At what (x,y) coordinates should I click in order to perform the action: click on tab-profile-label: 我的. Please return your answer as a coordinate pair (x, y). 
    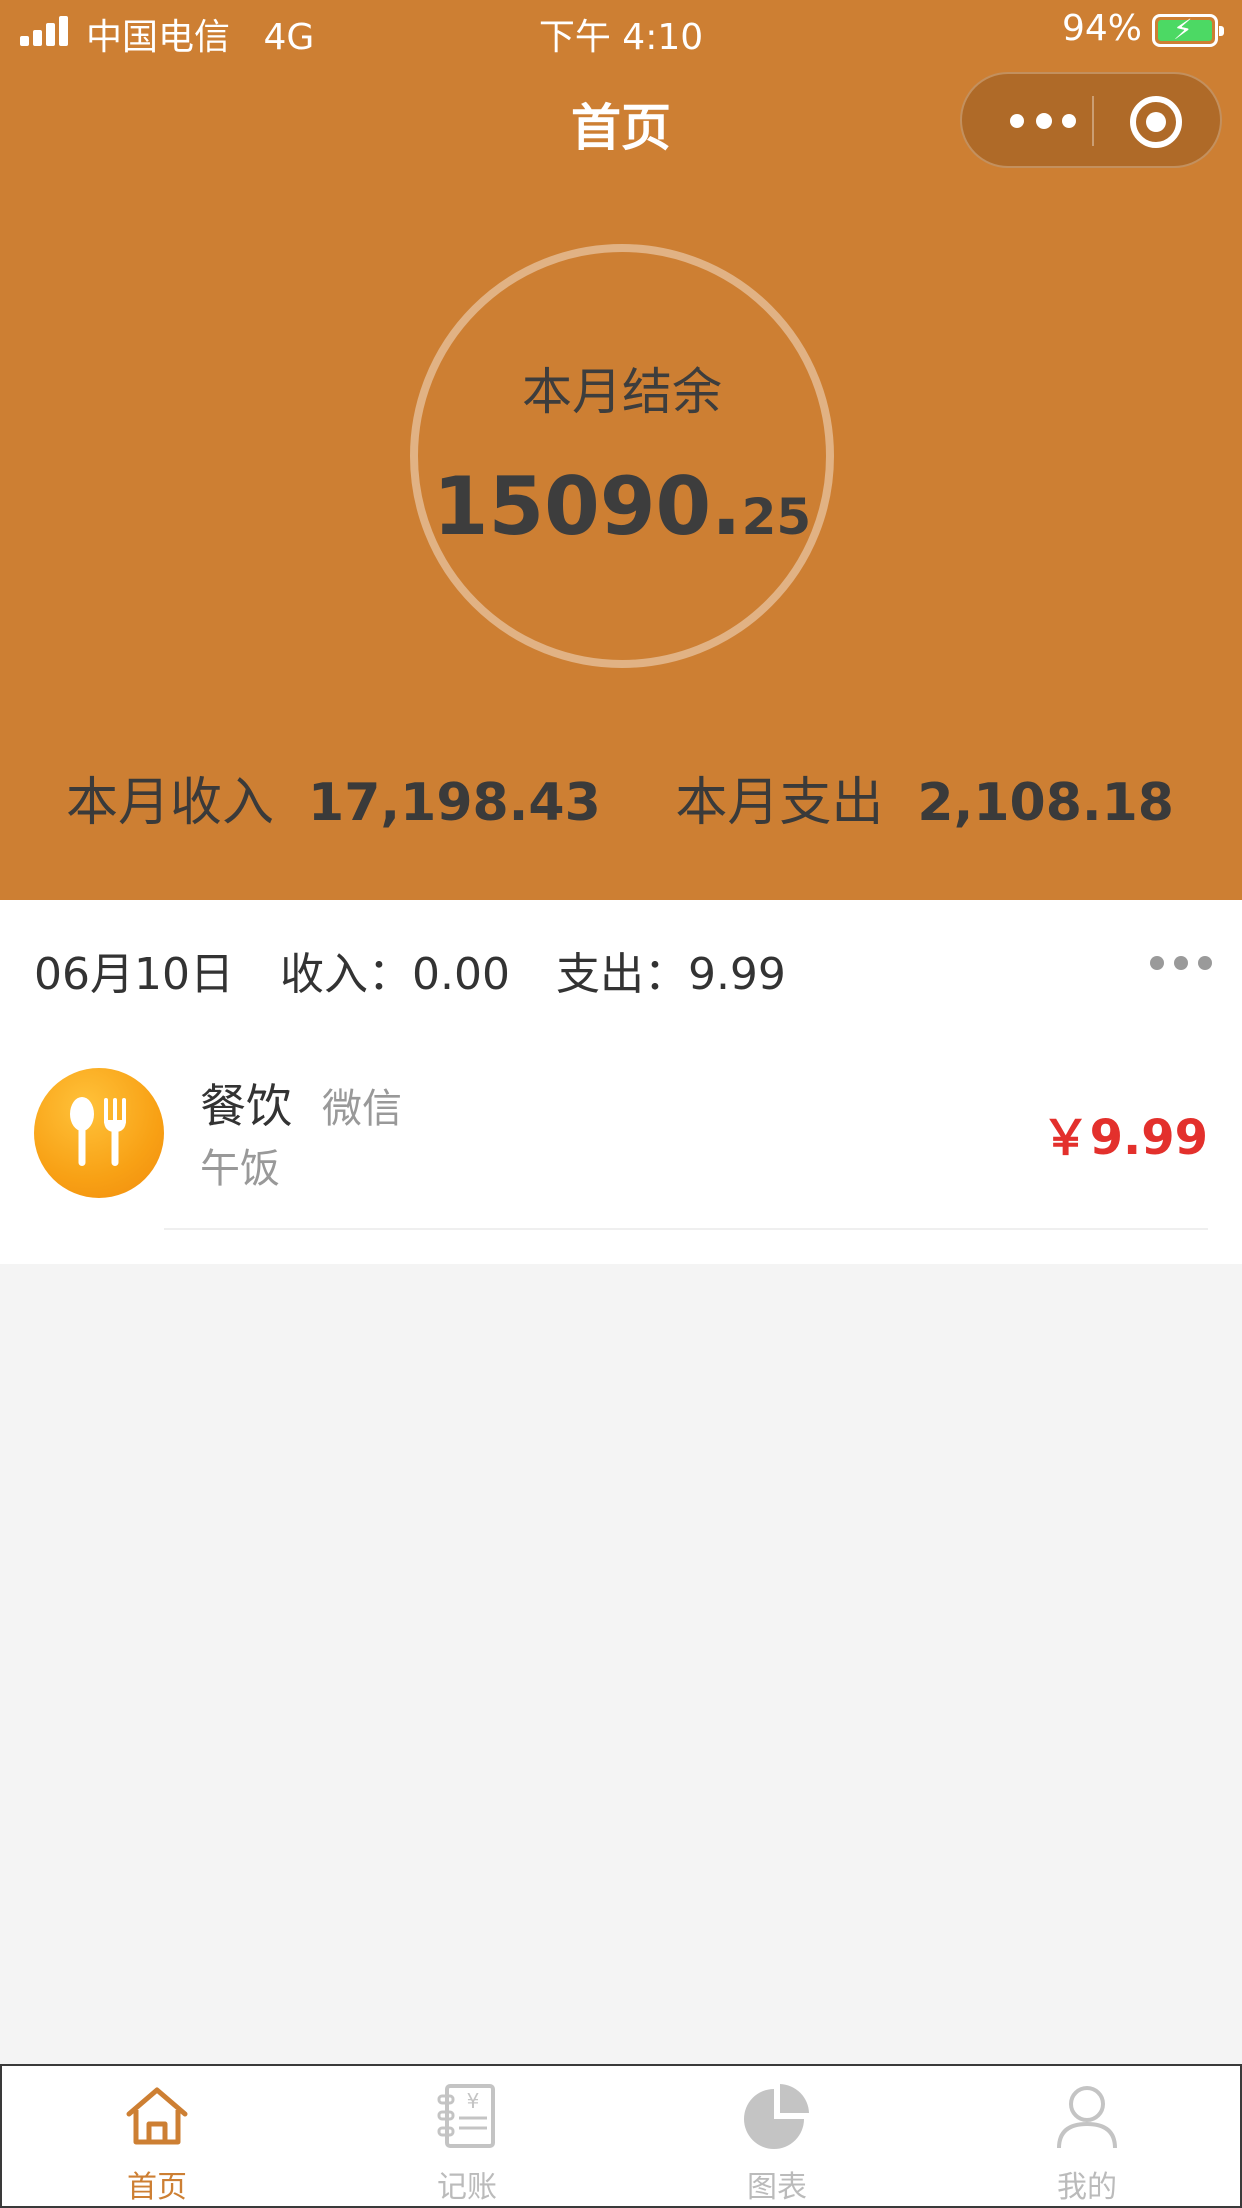
    Looking at the image, I should click on (1087, 2187).